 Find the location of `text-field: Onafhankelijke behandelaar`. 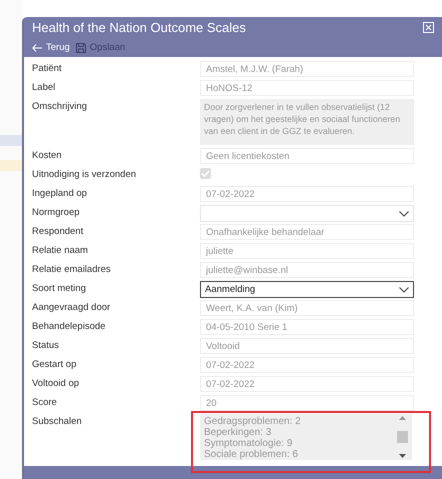

text-field: Onafhankelijke behandelaar is located at coordinates (307, 232).